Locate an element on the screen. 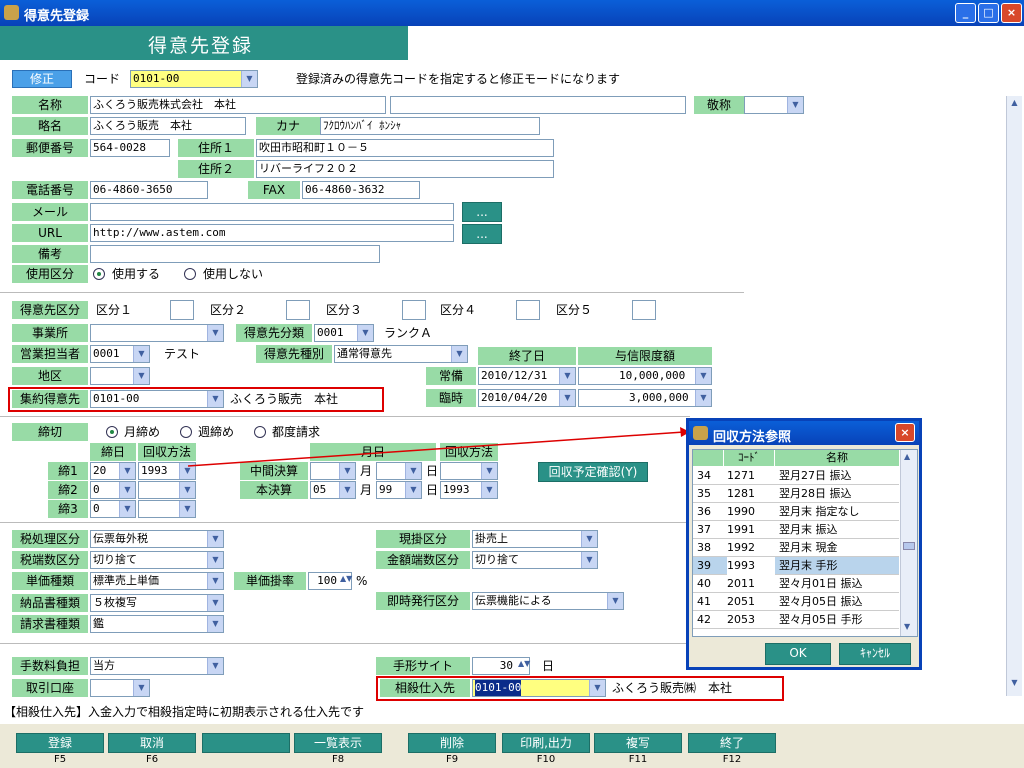  cell-code: 2053 is located at coordinates (741, 619).